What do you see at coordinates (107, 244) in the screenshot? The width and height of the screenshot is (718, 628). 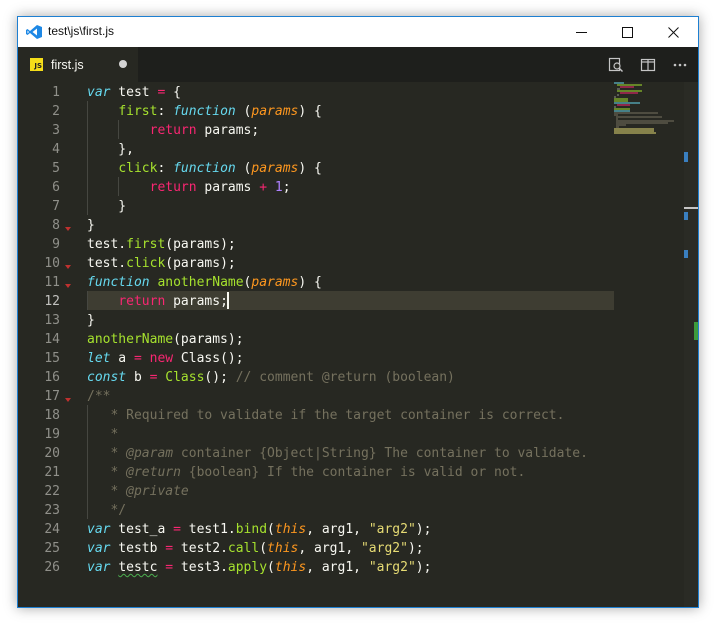 I see `code-token: test.` at bounding box center [107, 244].